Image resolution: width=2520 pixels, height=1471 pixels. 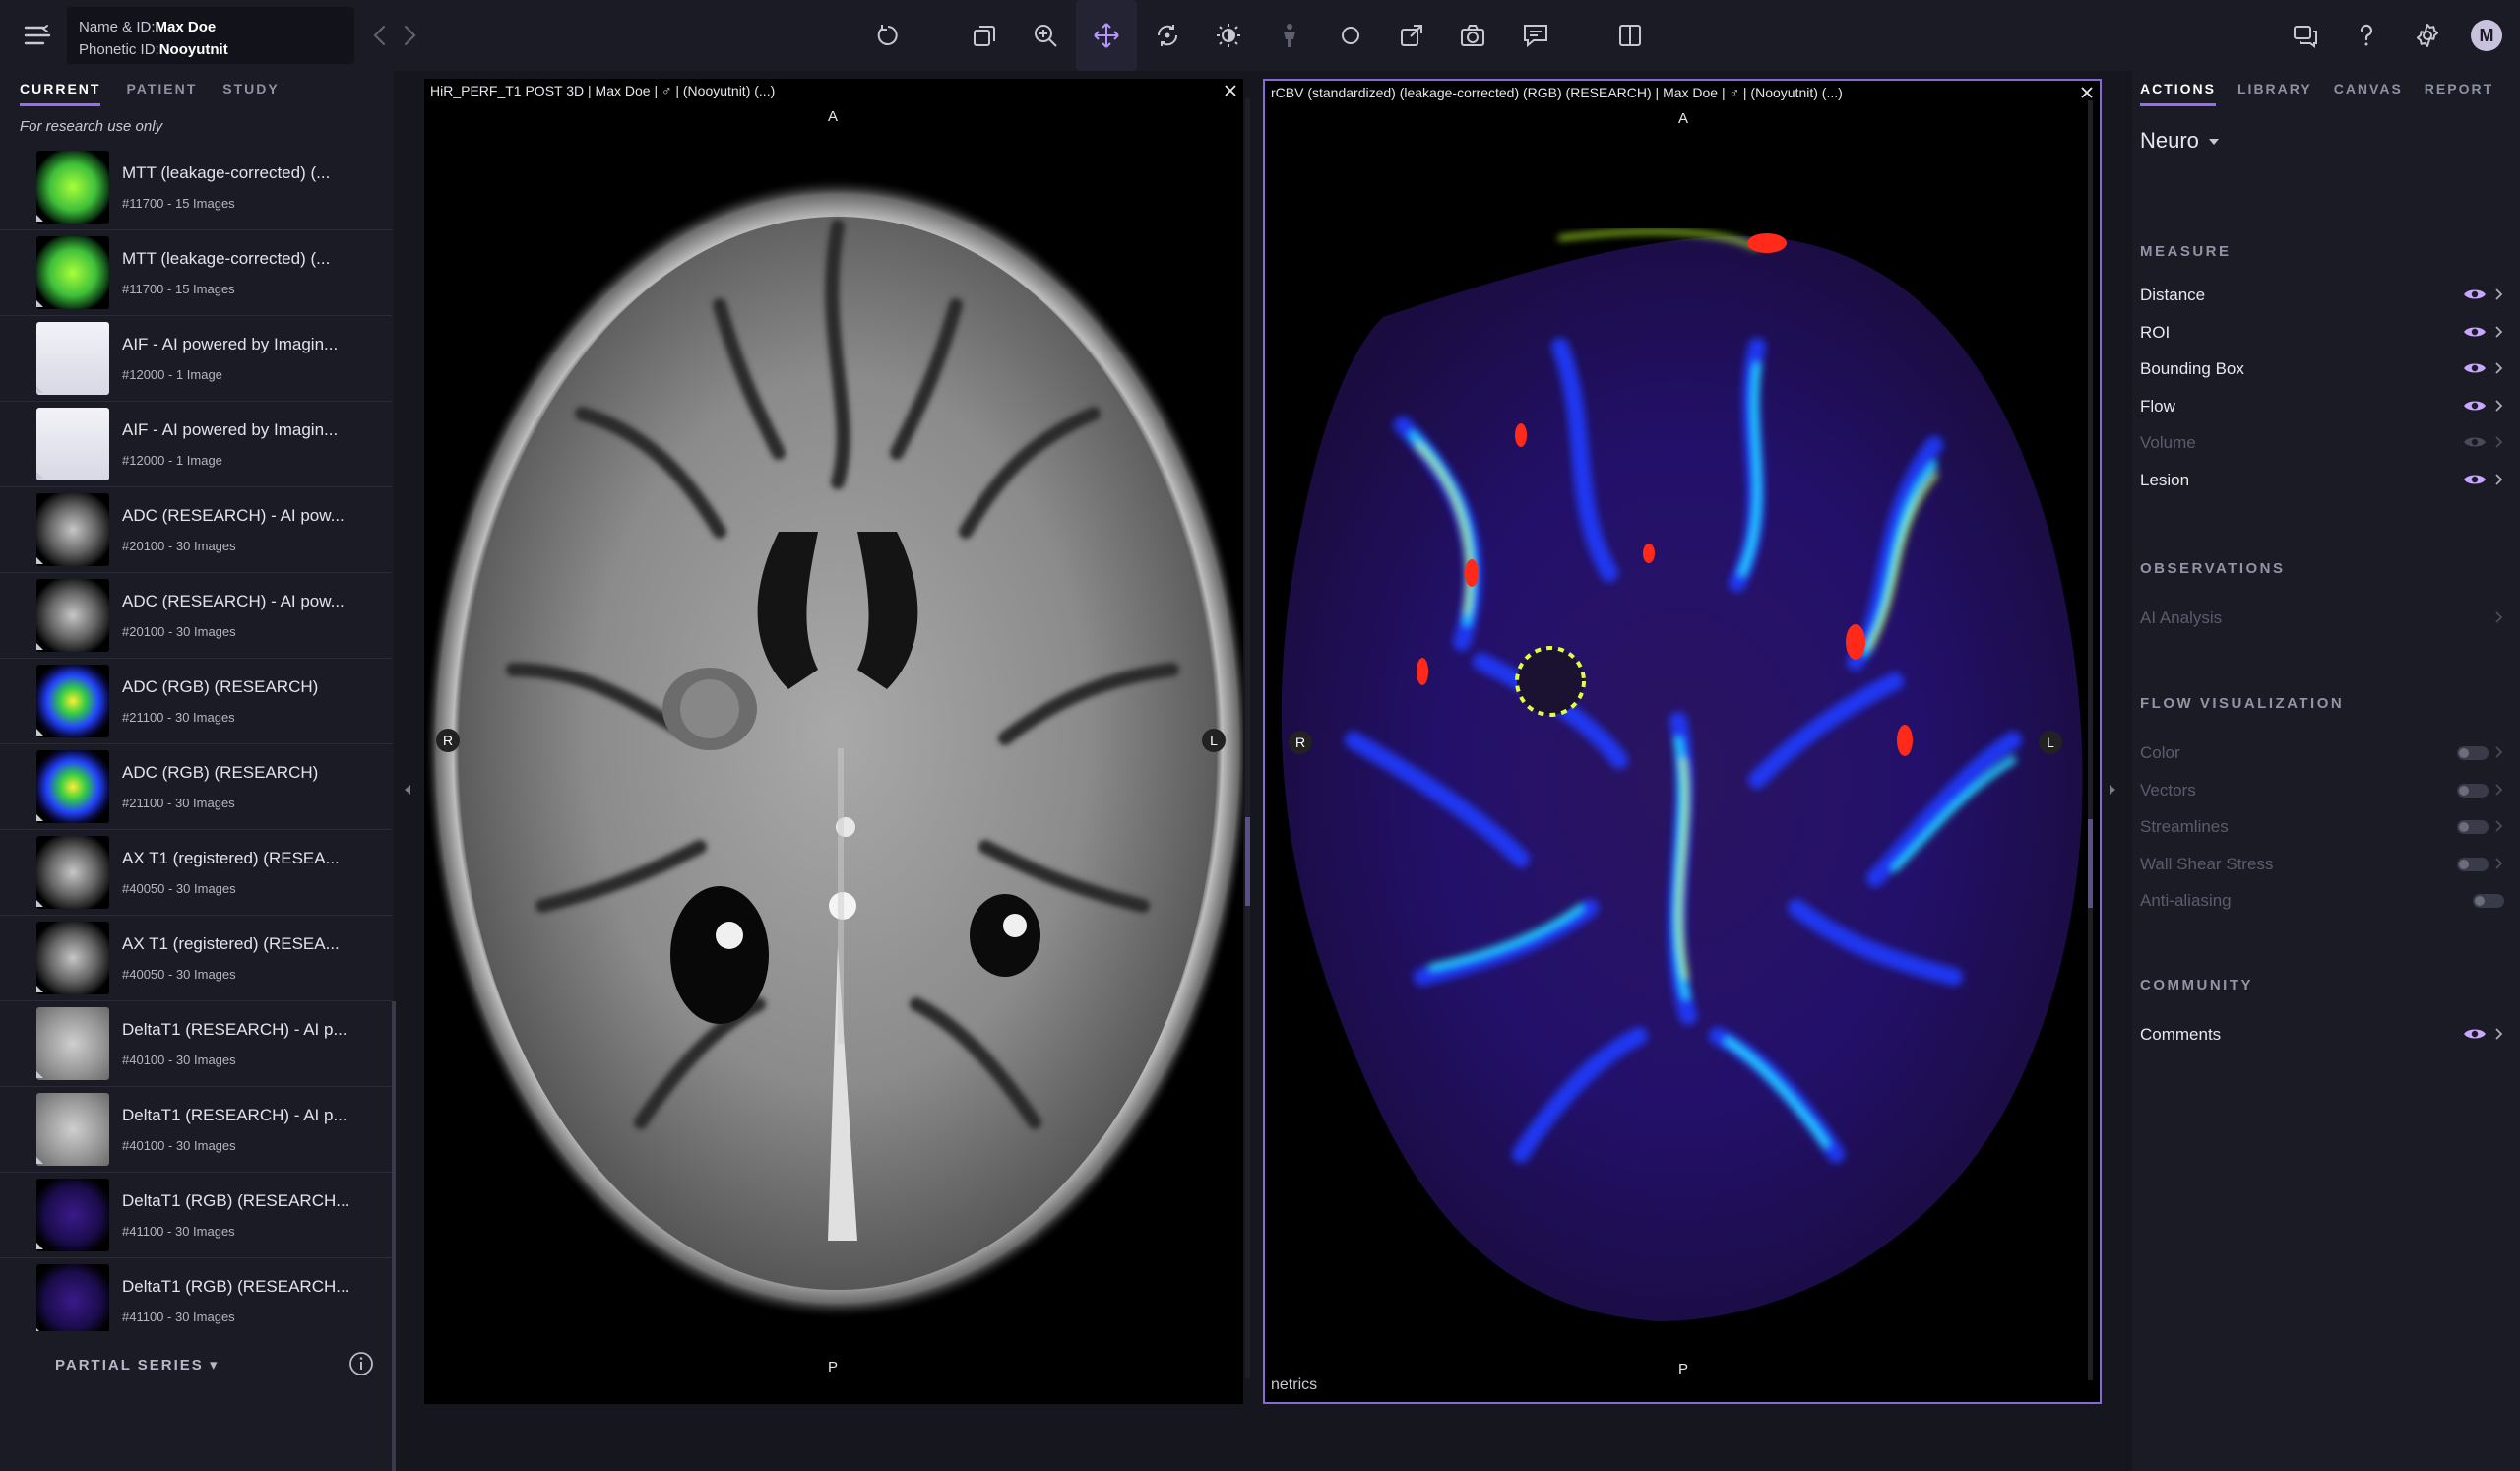 What do you see at coordinates (2366, 35) in the screenshot?
I see `help-tool` at bounding box center [2366, 35].